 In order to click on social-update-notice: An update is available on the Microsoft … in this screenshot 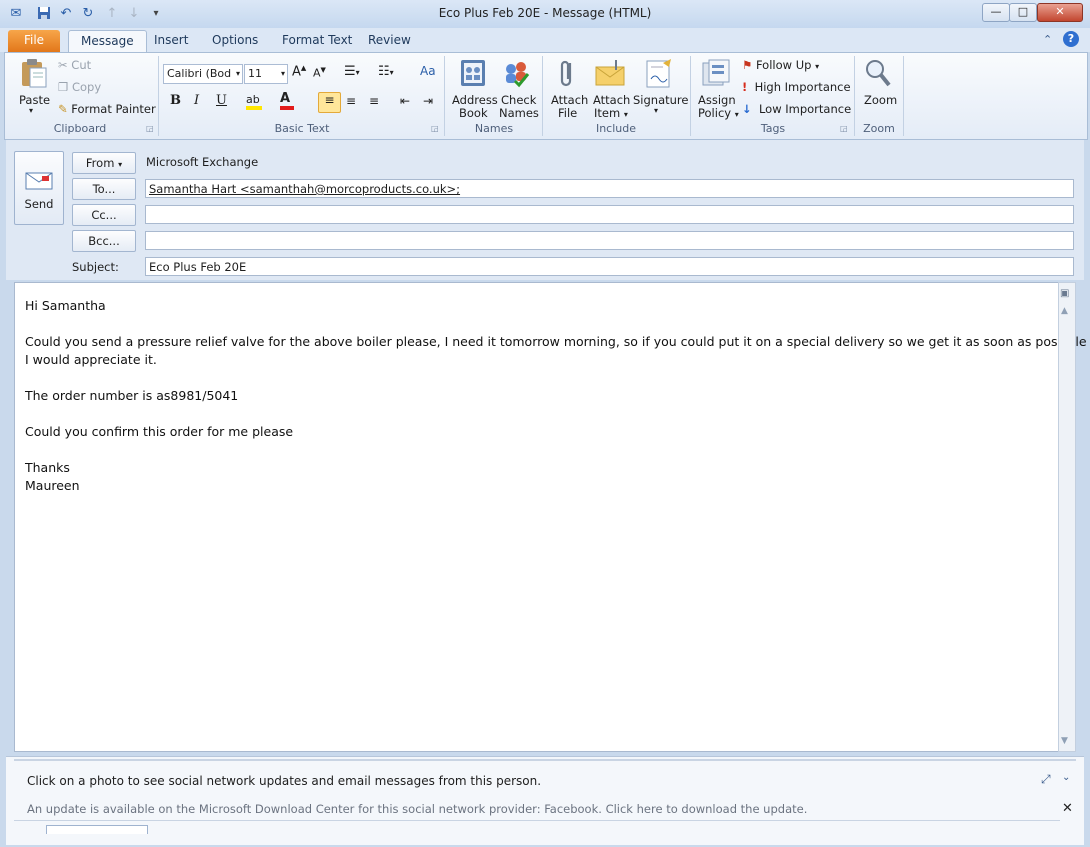, I will do `click(417, 809)`.